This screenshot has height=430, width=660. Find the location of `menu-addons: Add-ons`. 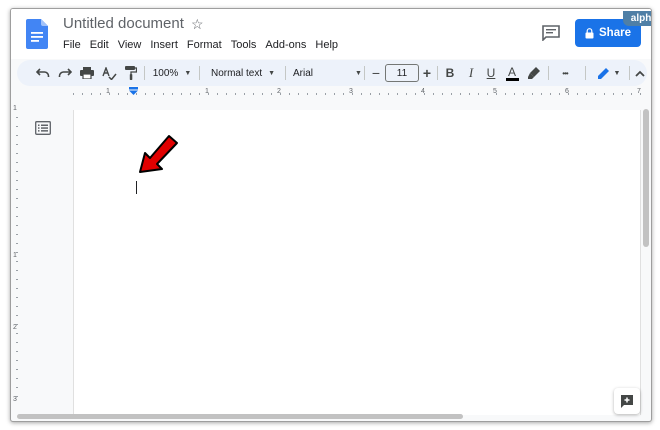

menu-addons: Add-ons is located at coordinates (287, 45).